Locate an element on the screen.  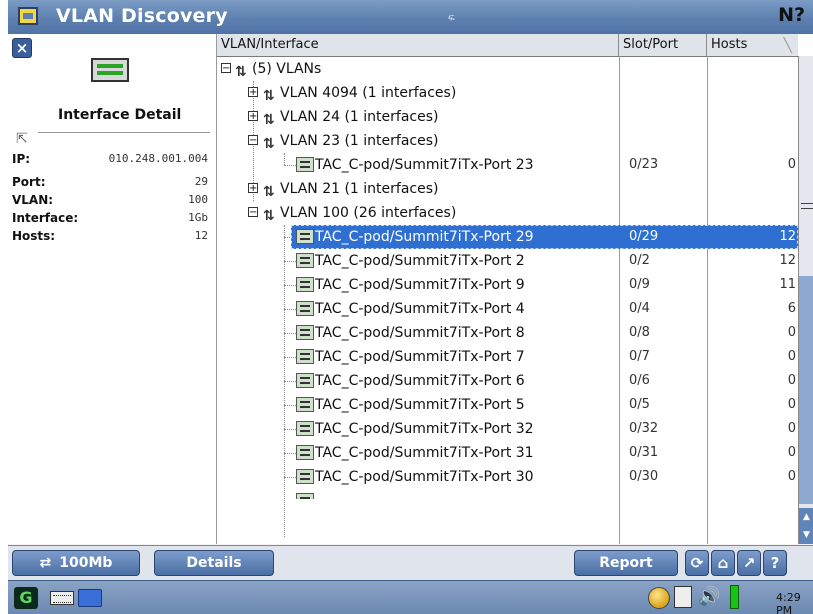
column-header-vlan-interface: VLAN/Interface is located at coordinates (418, 45).